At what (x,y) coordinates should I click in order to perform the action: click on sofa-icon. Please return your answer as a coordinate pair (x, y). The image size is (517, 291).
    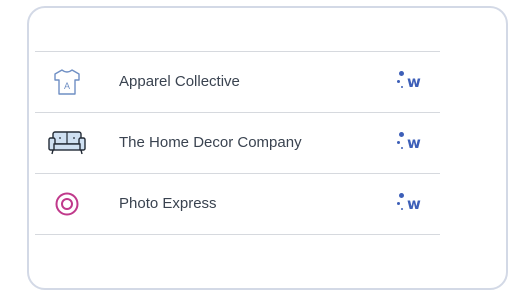
    Looking at the image, I should click on (67, 143).